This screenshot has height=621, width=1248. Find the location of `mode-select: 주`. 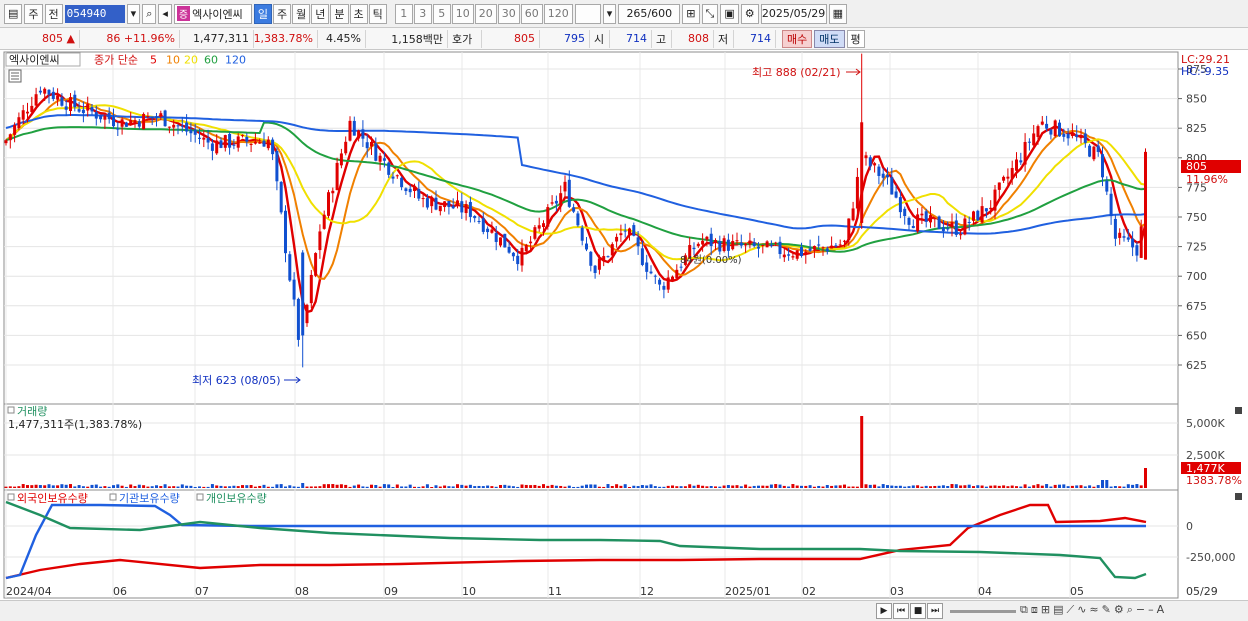

mode-select: 주 is located at coordinates (33, 13).